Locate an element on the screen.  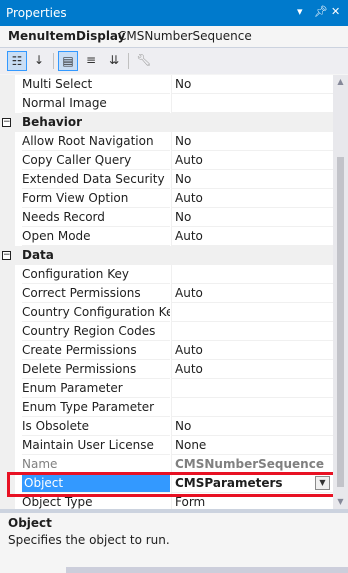
property-name: Object is located at coordinates (96, 483).